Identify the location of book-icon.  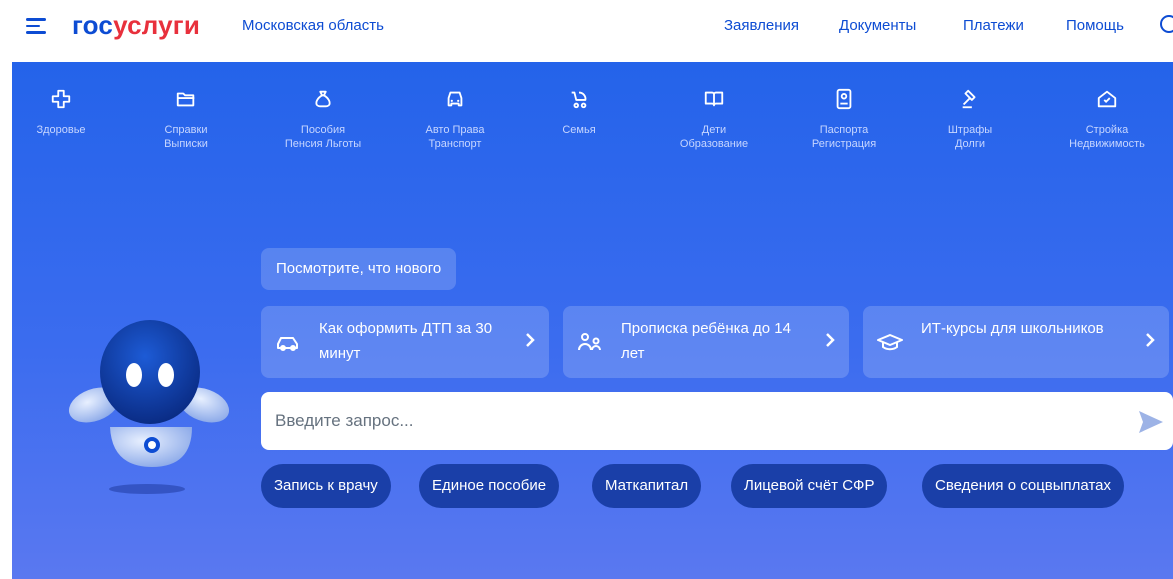
(714, 99).